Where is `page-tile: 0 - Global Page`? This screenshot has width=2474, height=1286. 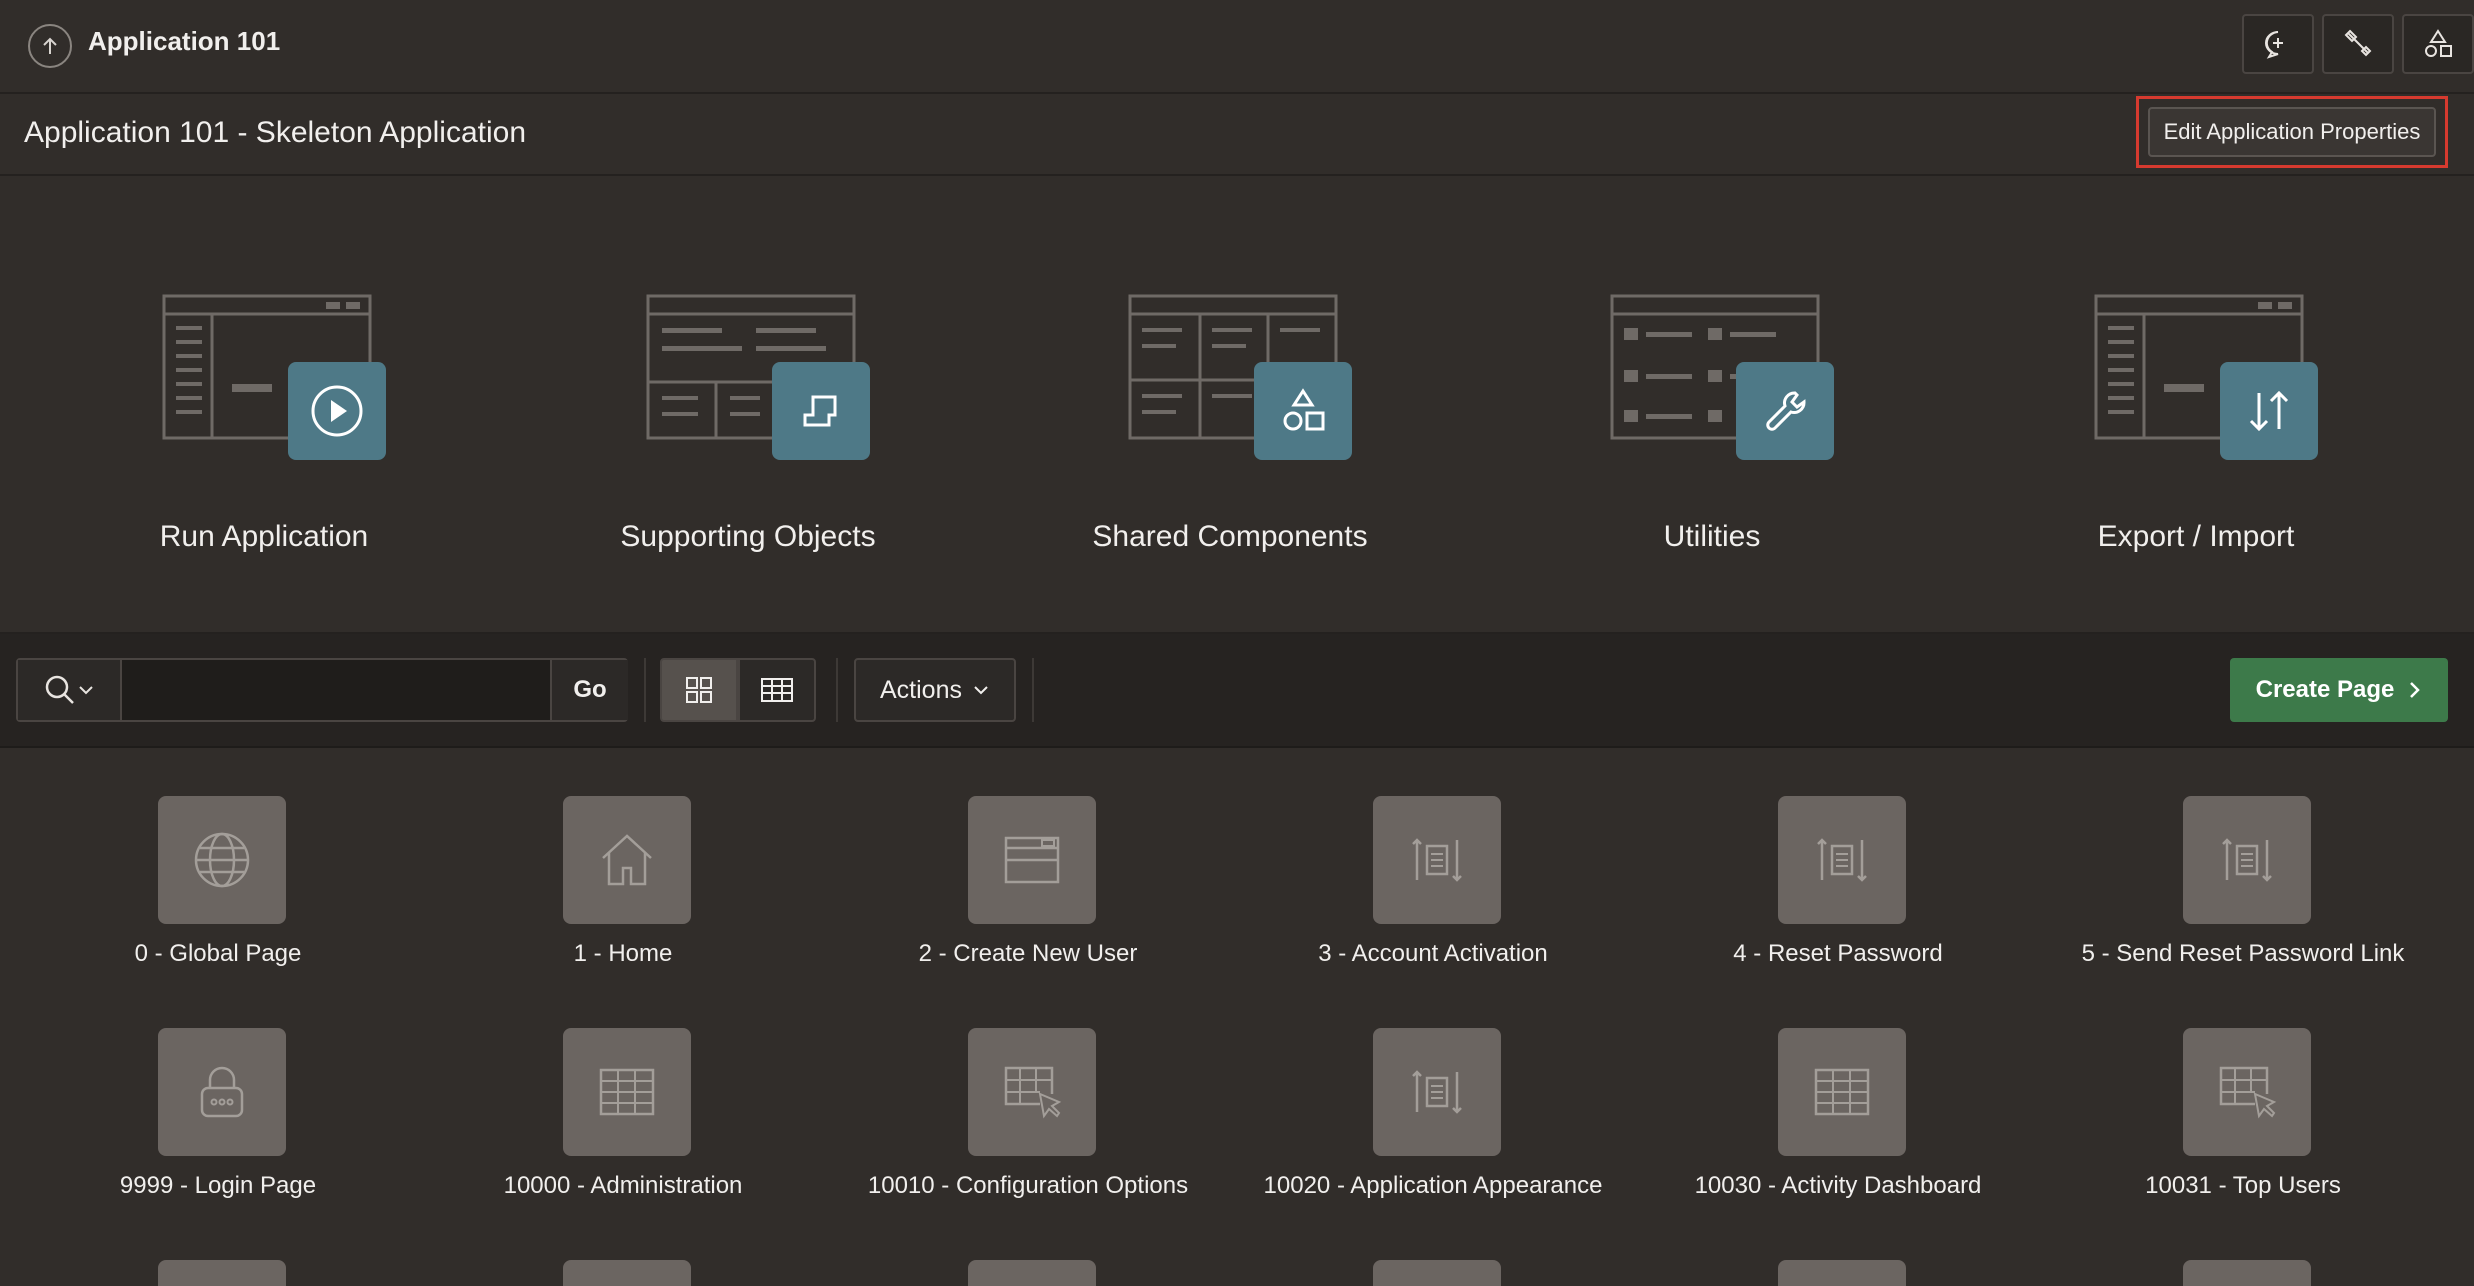
page-tile: 0 - Global Page is located at coordinates (218, 857).